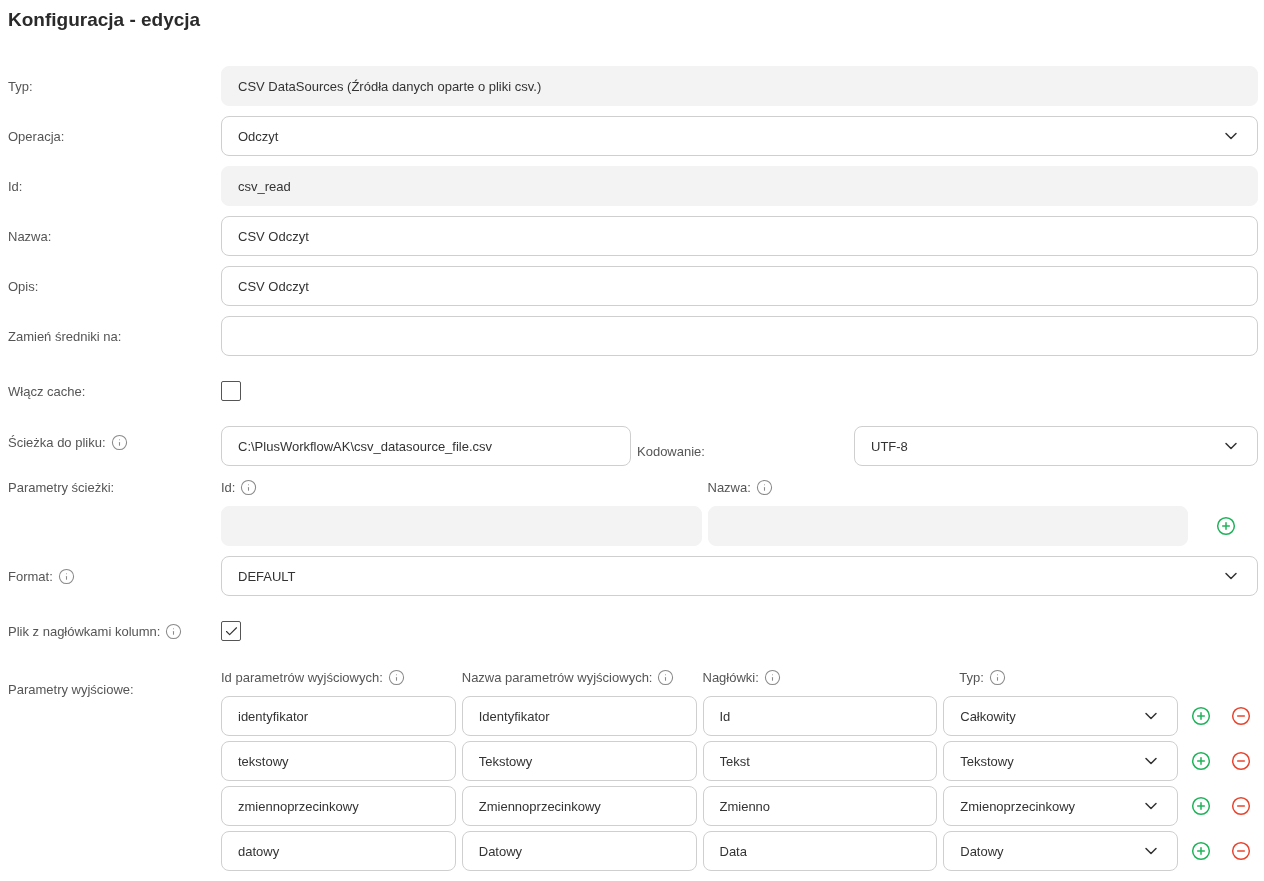 Image resolution: width=1264 pixels, height=881 pixels. I want to click on field-label: Parametry wyjściowe:, so click(71, 689).